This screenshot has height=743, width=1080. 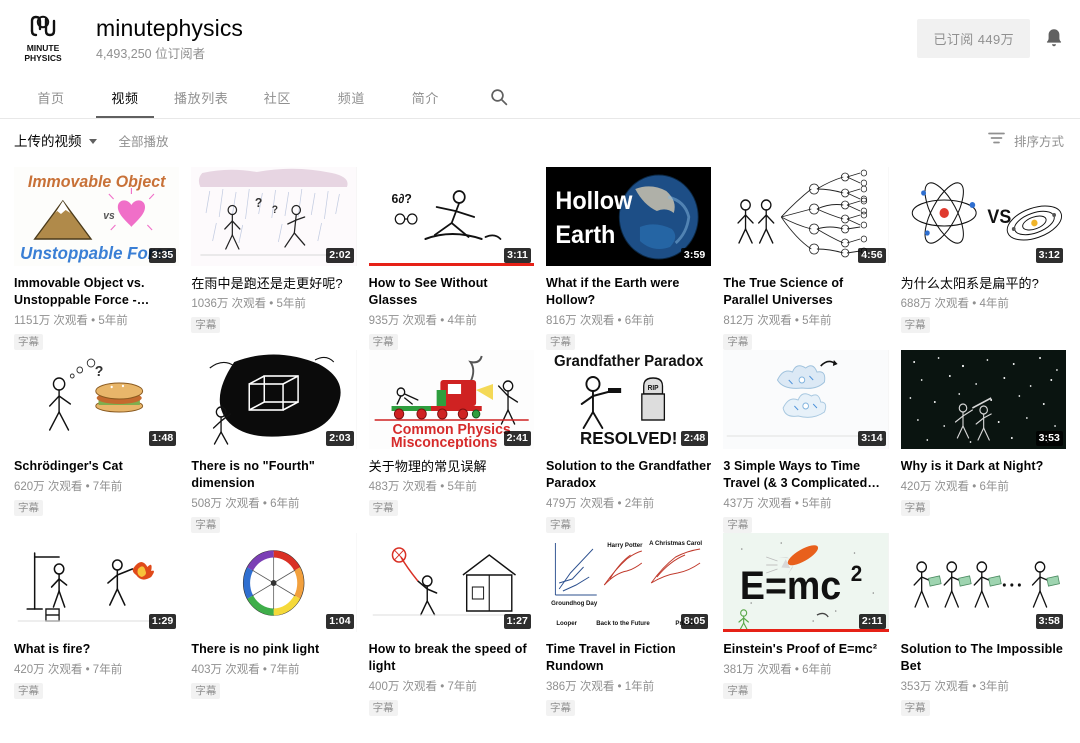 I want to click on video-thumbnail: ? ? 2:02, so click(x=274, y=216).